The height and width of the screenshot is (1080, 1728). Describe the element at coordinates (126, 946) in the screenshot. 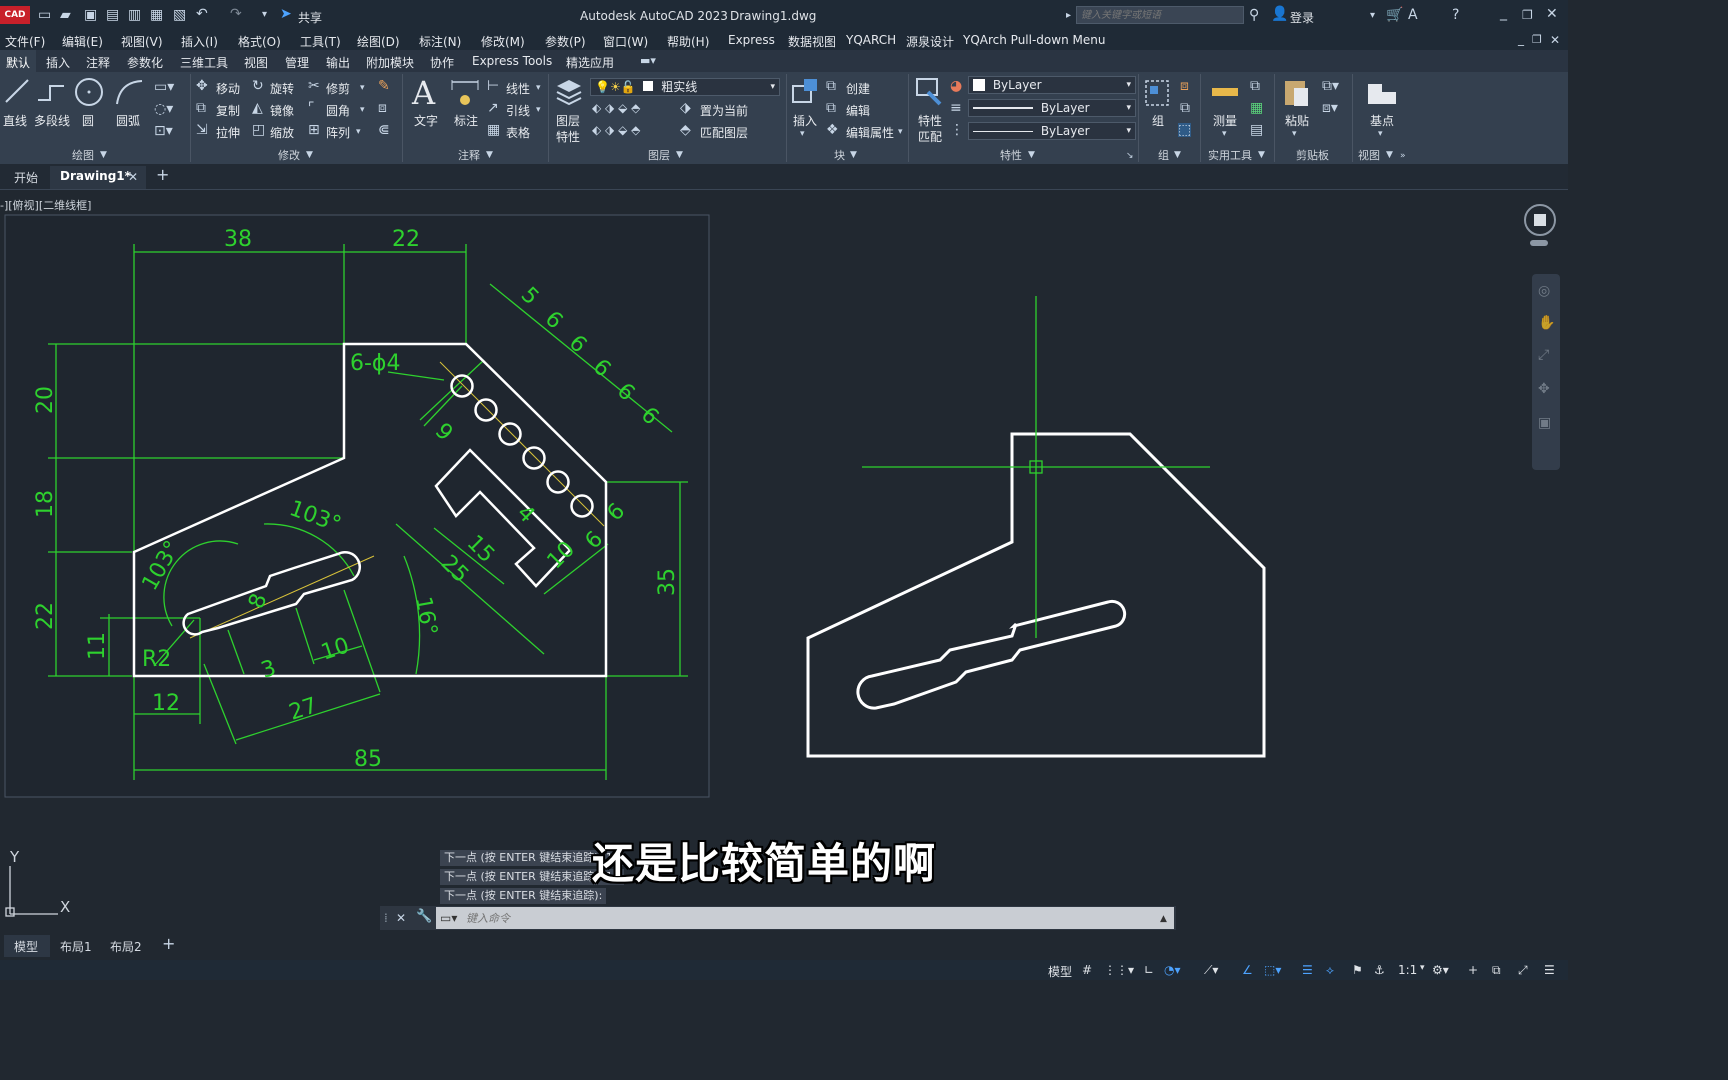

I see `layout-tab-layout2: 布局2` at that location.